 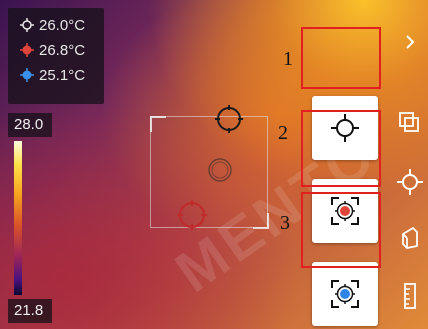 I want to click on scale-max-label: 28.0, so click(x=30, y=125).